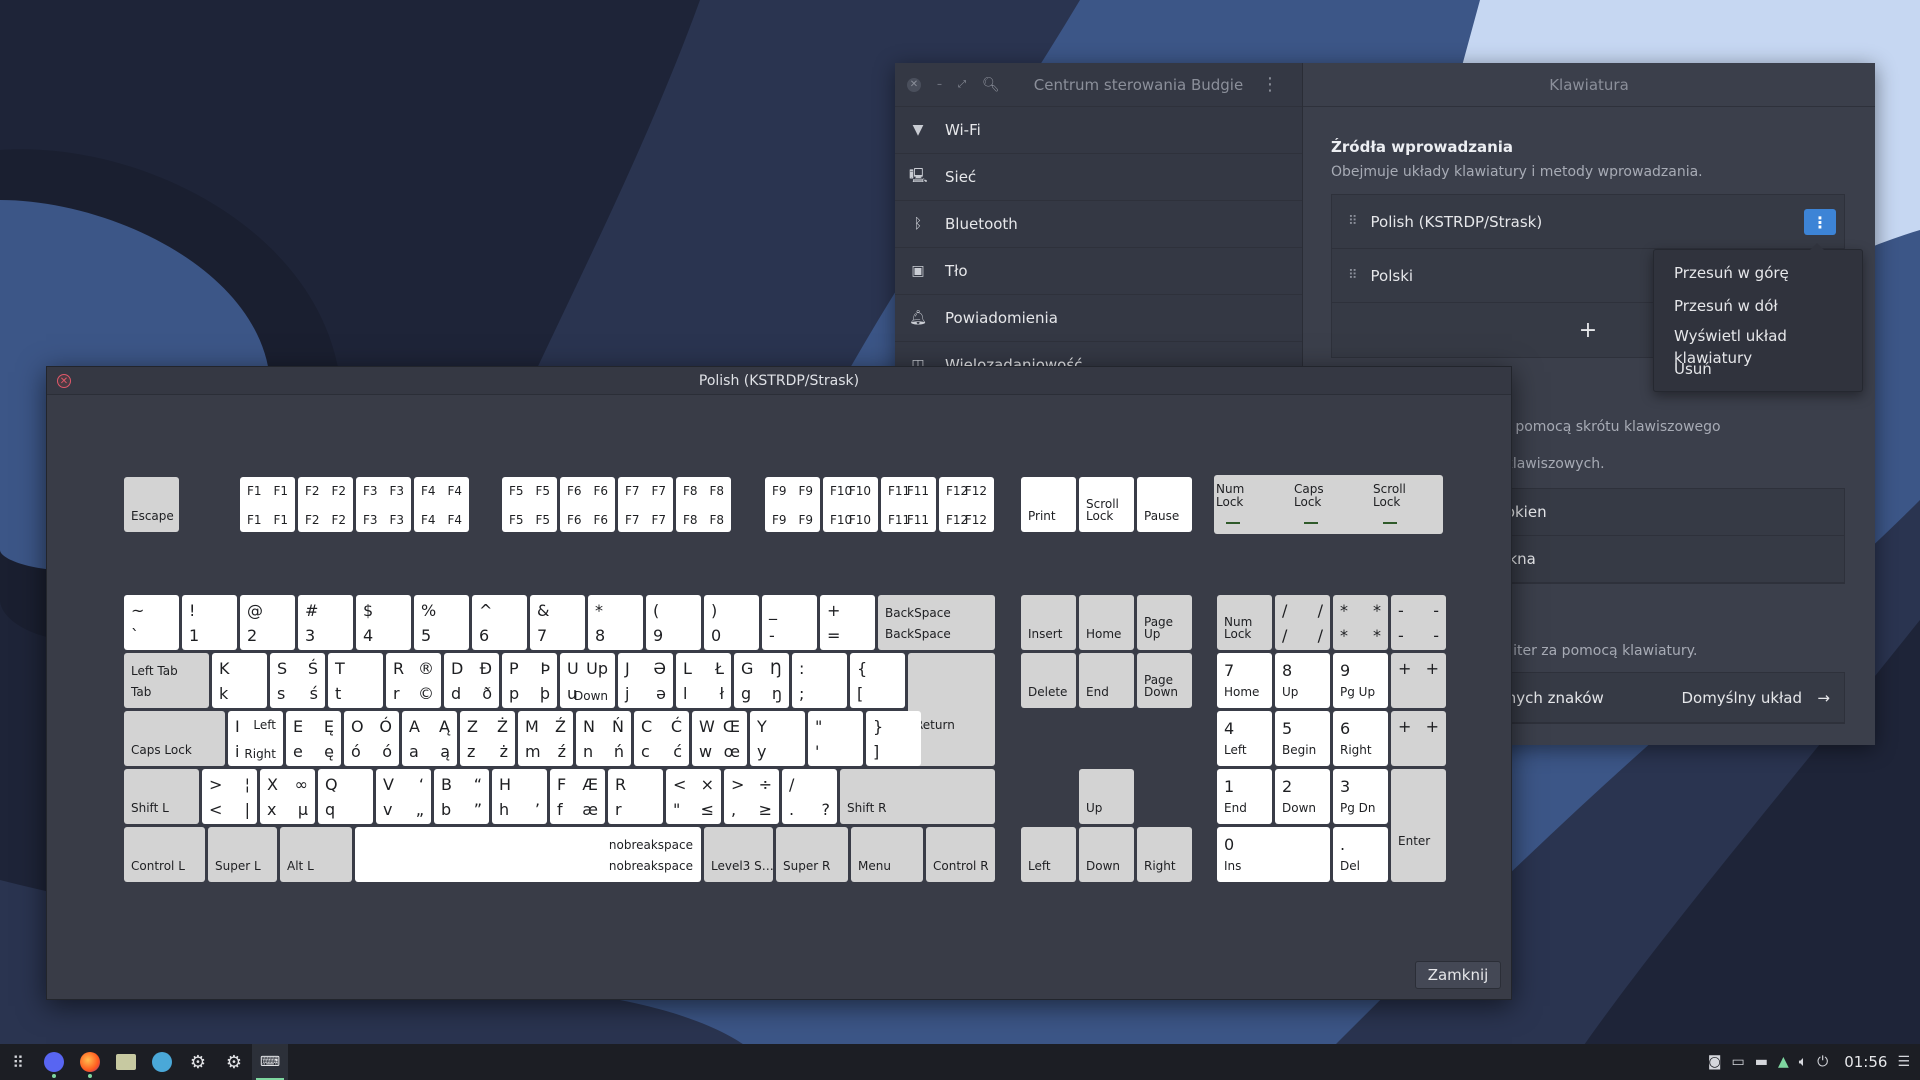 This screenshot has width=1920, height=1080. Describe the element at coordinates (1098, 318) in the screenshot. I see `sidebar-item-notifications: 🔔︎ Powiadomienia` at that location.